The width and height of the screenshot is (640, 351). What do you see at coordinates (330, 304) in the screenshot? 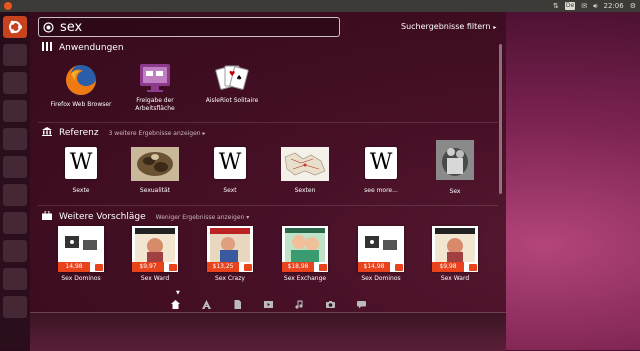
I see `photos-lens-icon` at bounding box center [330, 304].